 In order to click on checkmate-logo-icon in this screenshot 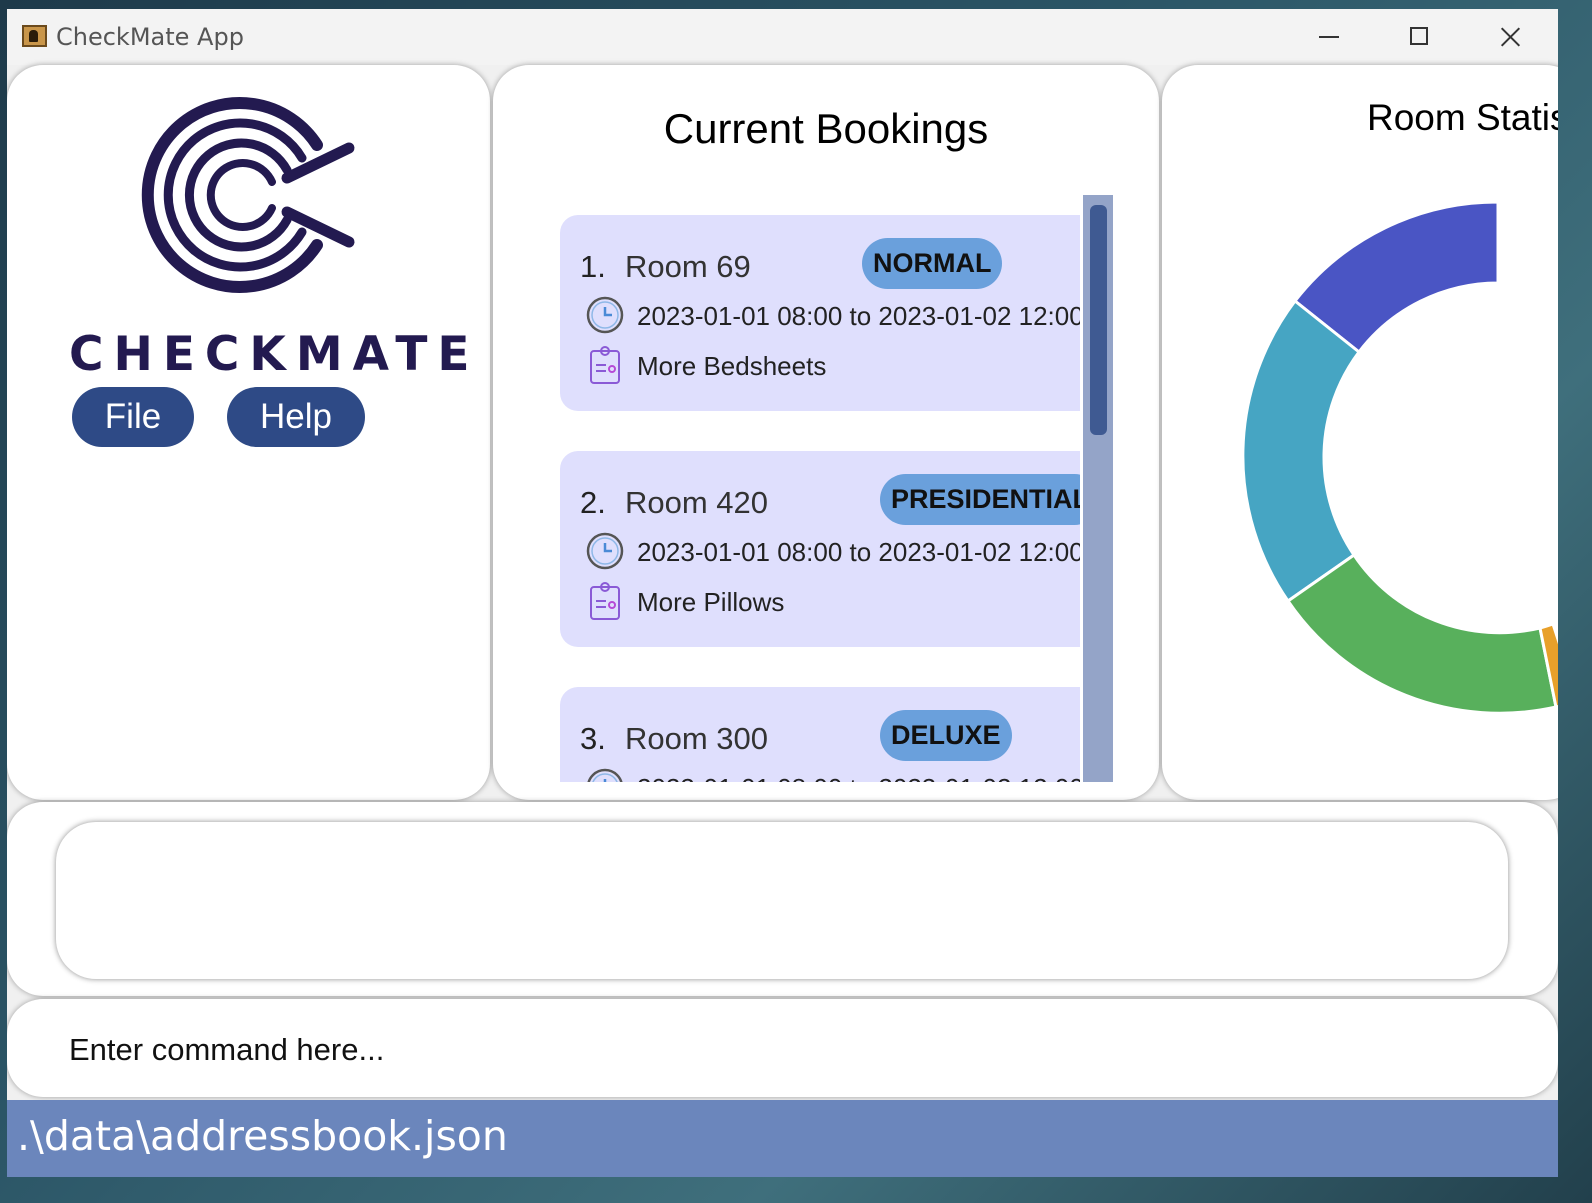, I will do `click(248, 195)`.